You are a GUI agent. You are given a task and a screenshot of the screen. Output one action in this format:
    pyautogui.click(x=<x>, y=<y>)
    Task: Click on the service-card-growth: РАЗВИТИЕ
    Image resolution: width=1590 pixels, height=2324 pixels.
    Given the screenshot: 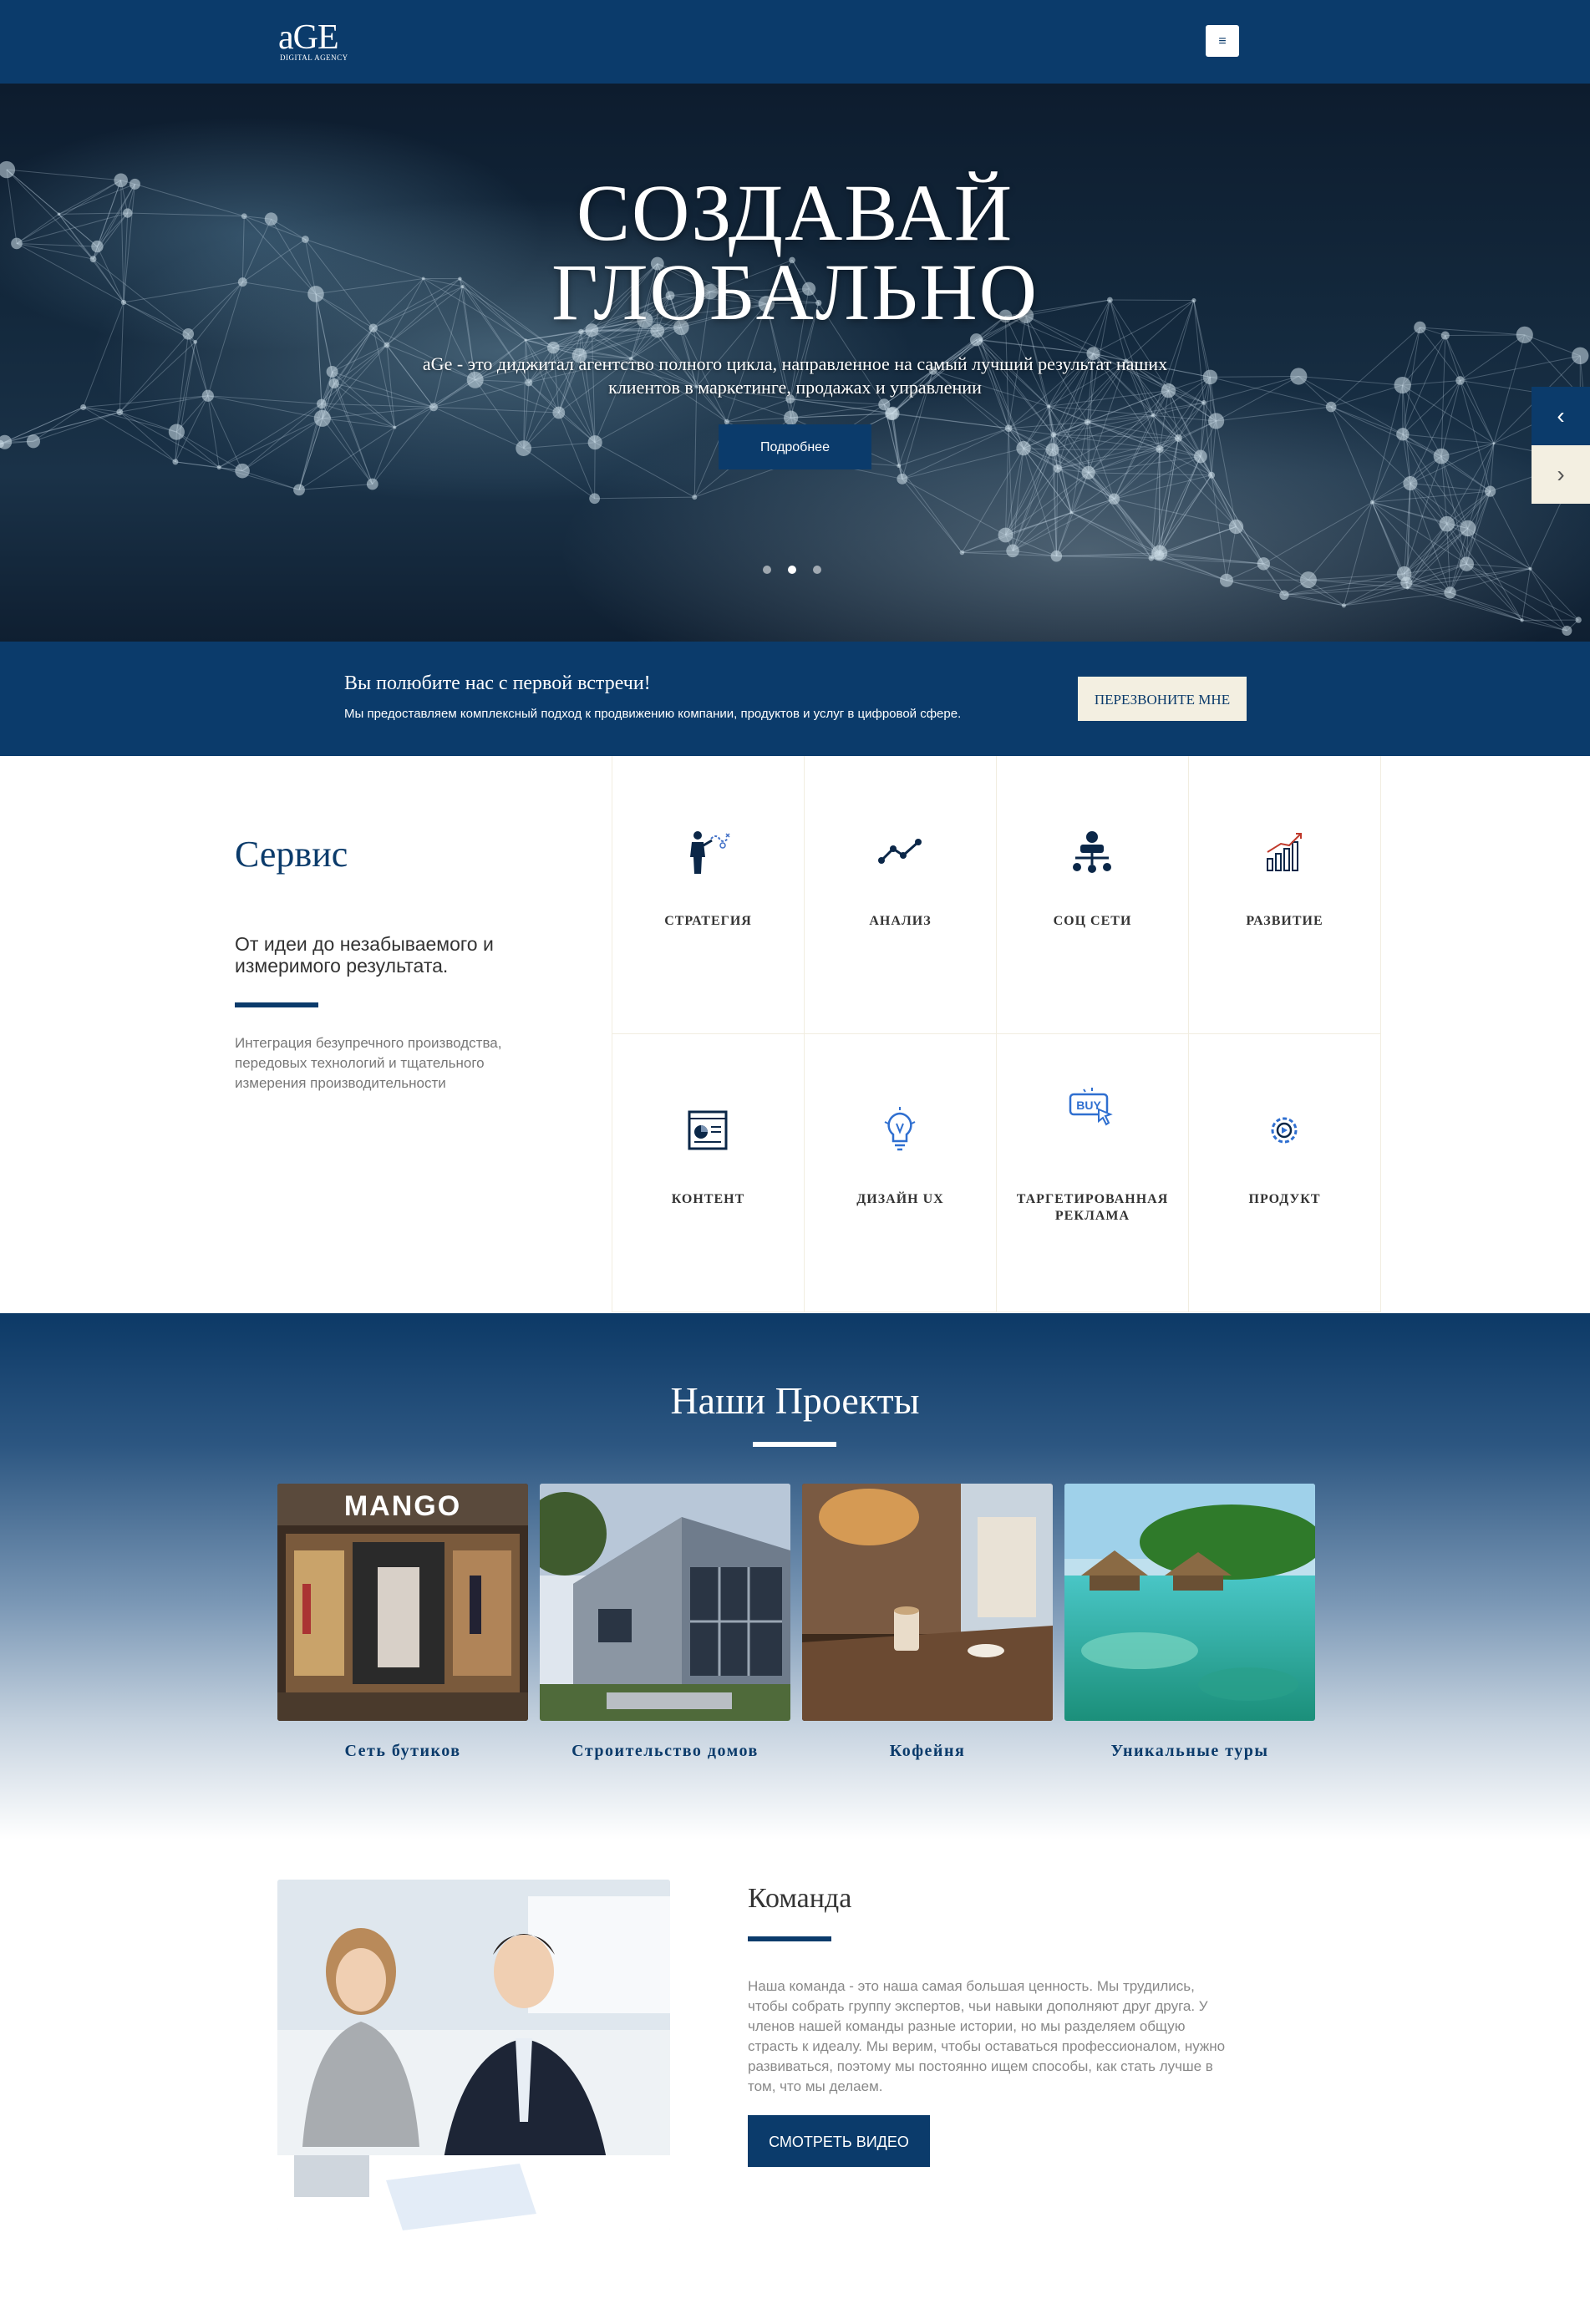 What is the action you would take?
    pyautogui.click(x=1284, y=895)
    